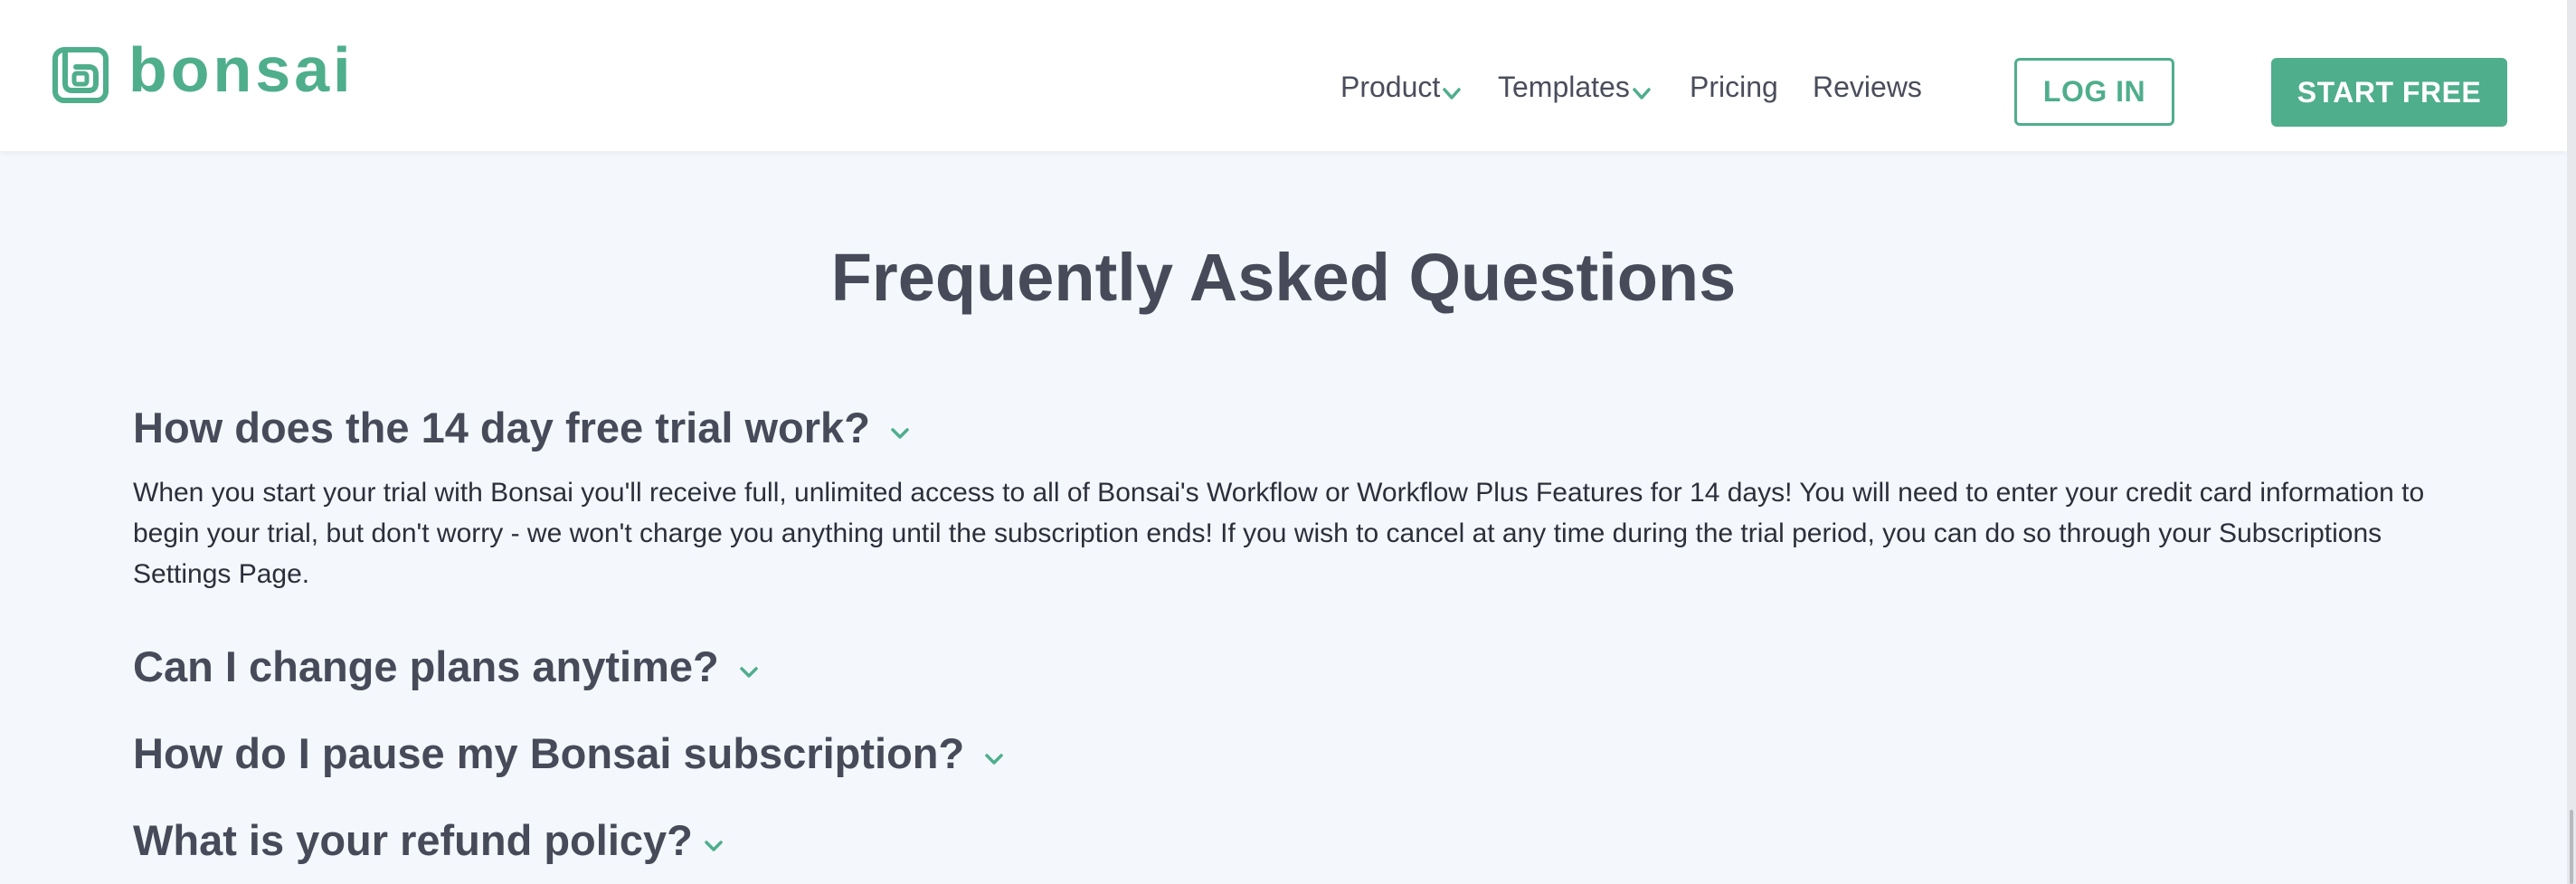 The height and width of the screenshot is (884, 2576). I want to click on bonsai-logo-icon, so click(80, 75).